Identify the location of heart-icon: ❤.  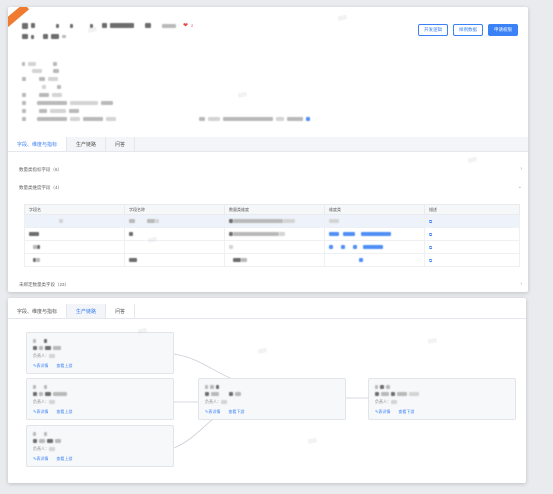
(185, 25).